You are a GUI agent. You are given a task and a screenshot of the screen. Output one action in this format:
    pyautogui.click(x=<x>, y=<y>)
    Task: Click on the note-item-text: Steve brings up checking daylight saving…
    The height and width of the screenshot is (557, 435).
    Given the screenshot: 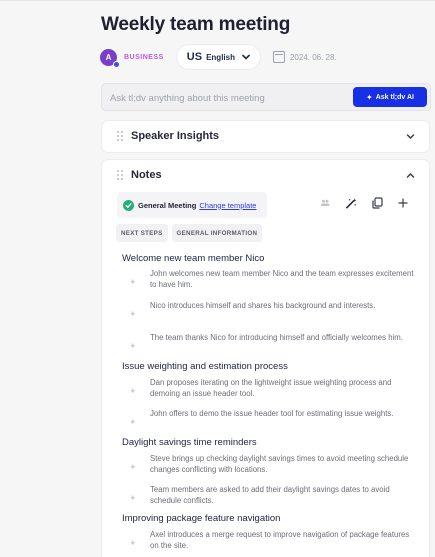 What is the action you would take?
    pyautogui.click(x=279, y=464)
    